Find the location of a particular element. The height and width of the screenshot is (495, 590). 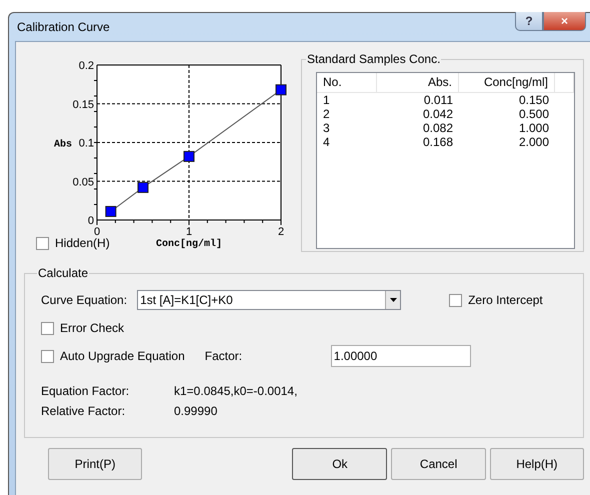

table-cell-text: 0.168 is located at coordinates (438, 142).